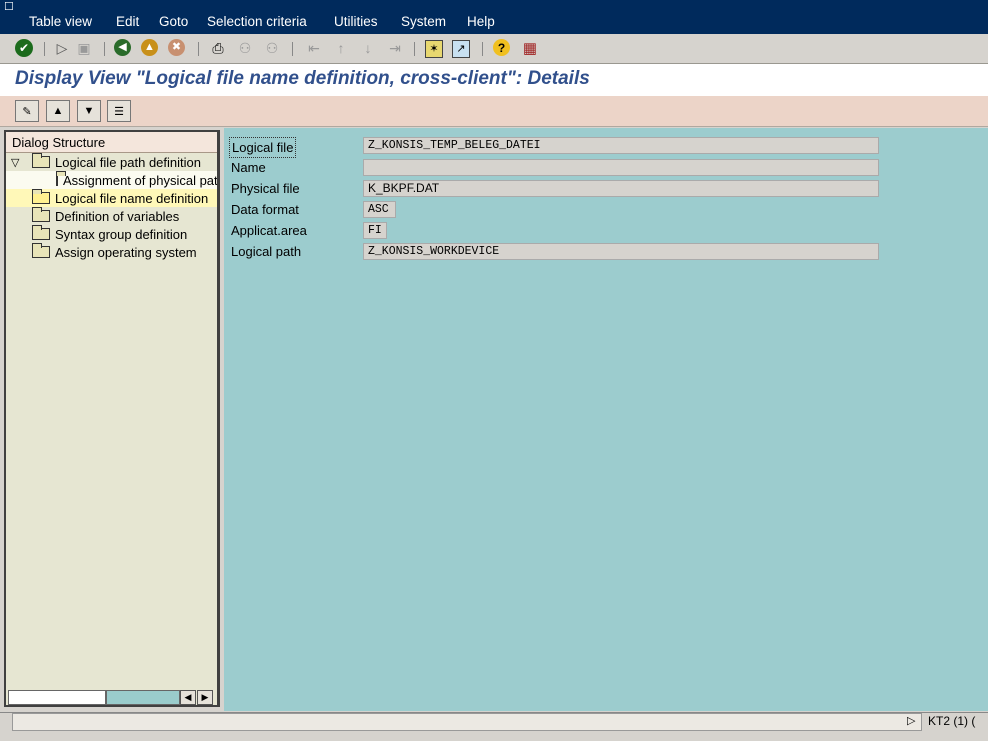 This screenshot has height=741, width=988. I want to click on previous-entry-icon: ▲, so click(58, 111).